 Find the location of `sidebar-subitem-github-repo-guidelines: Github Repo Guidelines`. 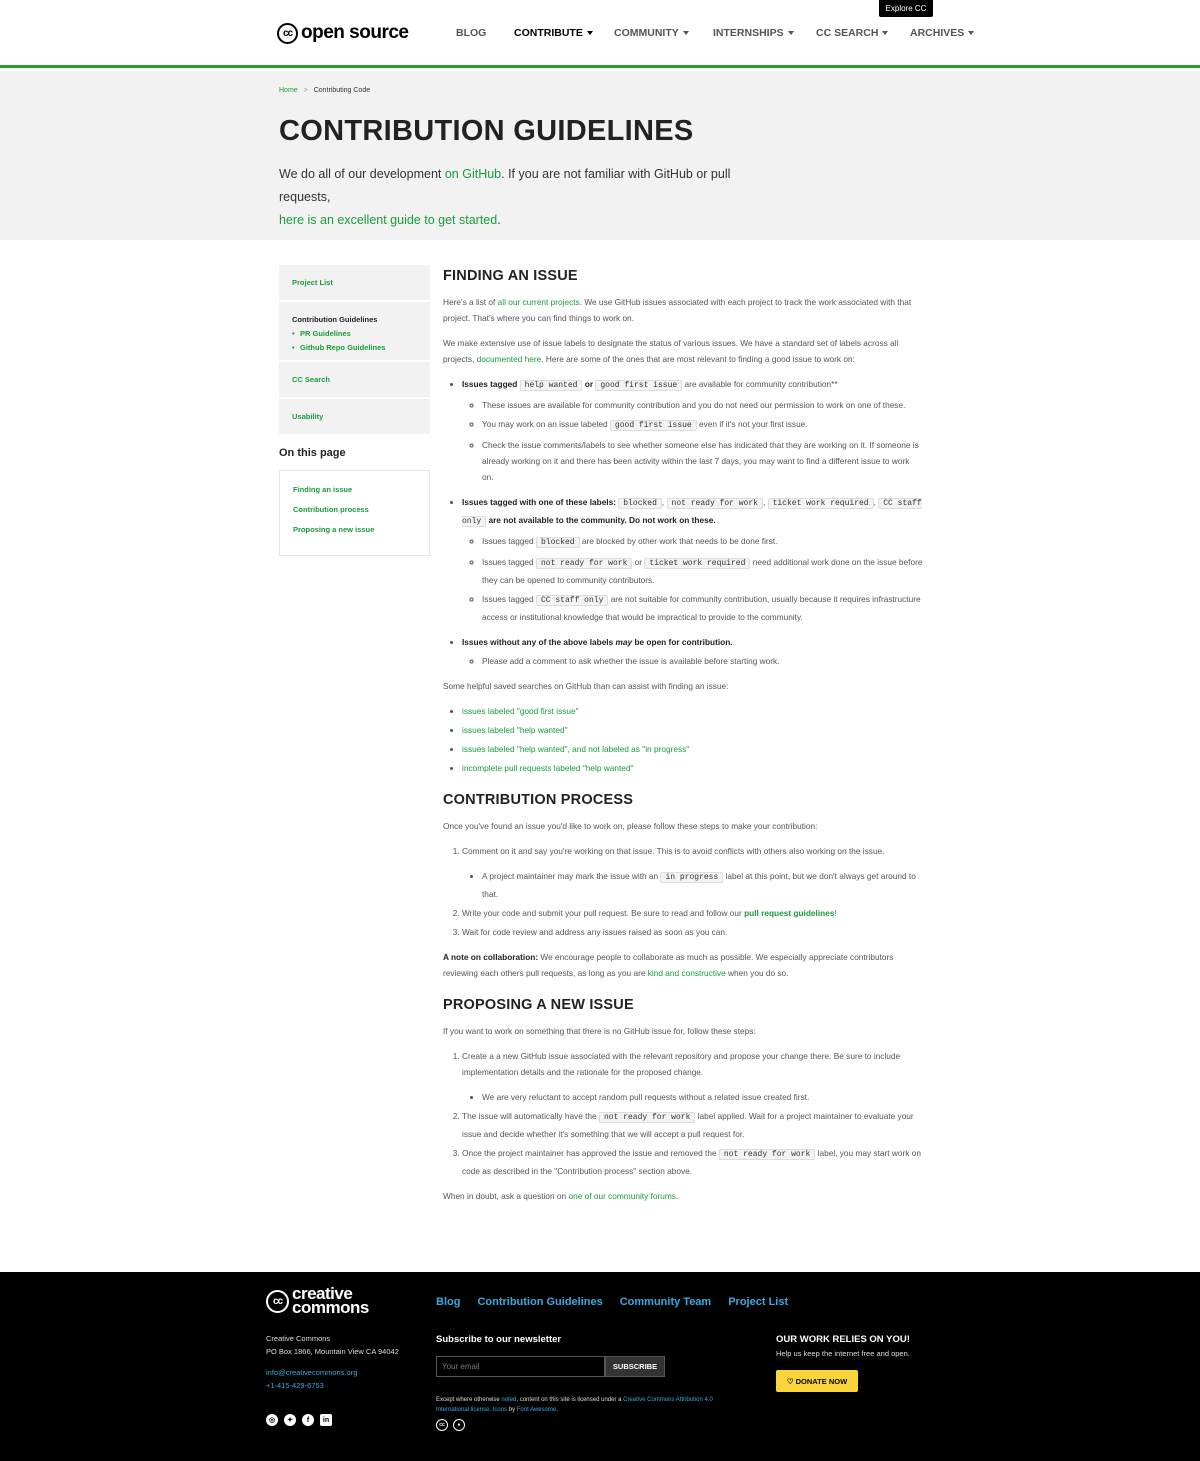

sidebar-subitem-github-repo-guidelines: Github Repo Guidelines is located at coordinates (354, 347).